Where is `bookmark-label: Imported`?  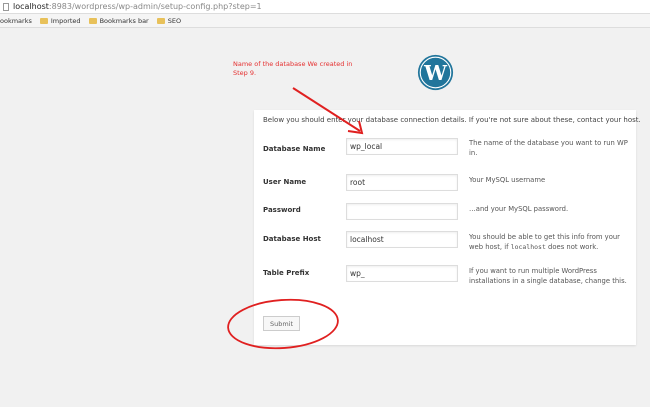 bookmark-label: Imported is located at coordinates (65, 20).